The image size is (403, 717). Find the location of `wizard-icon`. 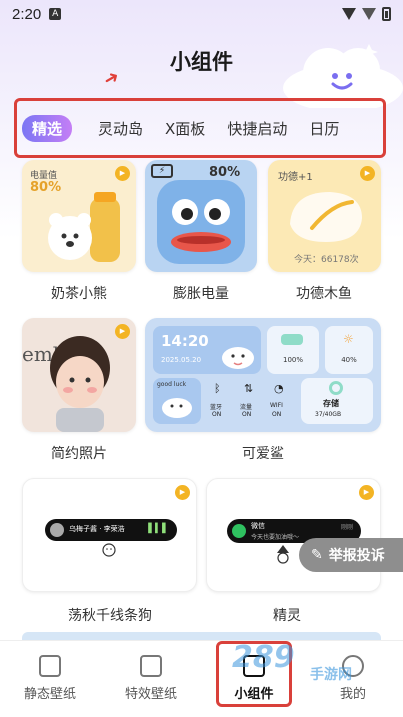

wizard-icon is located at coordinates (283, 554).